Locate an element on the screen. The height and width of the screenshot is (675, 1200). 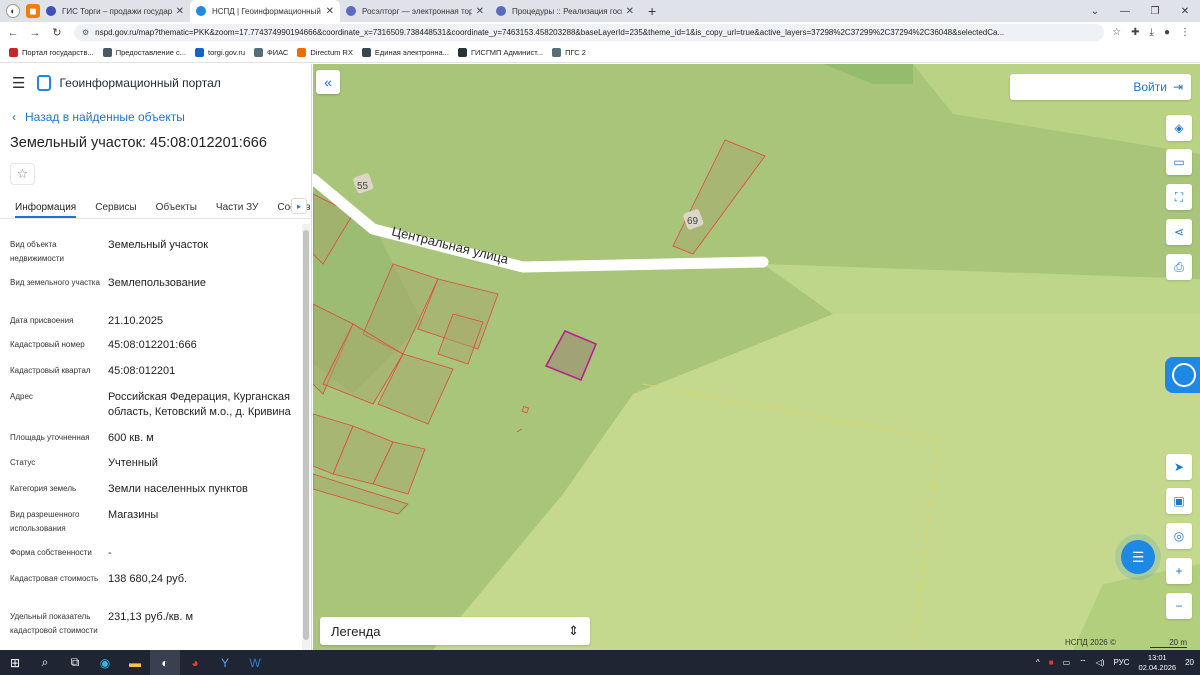
share-icon: ⋖ is located at coordinates (1179, 232).